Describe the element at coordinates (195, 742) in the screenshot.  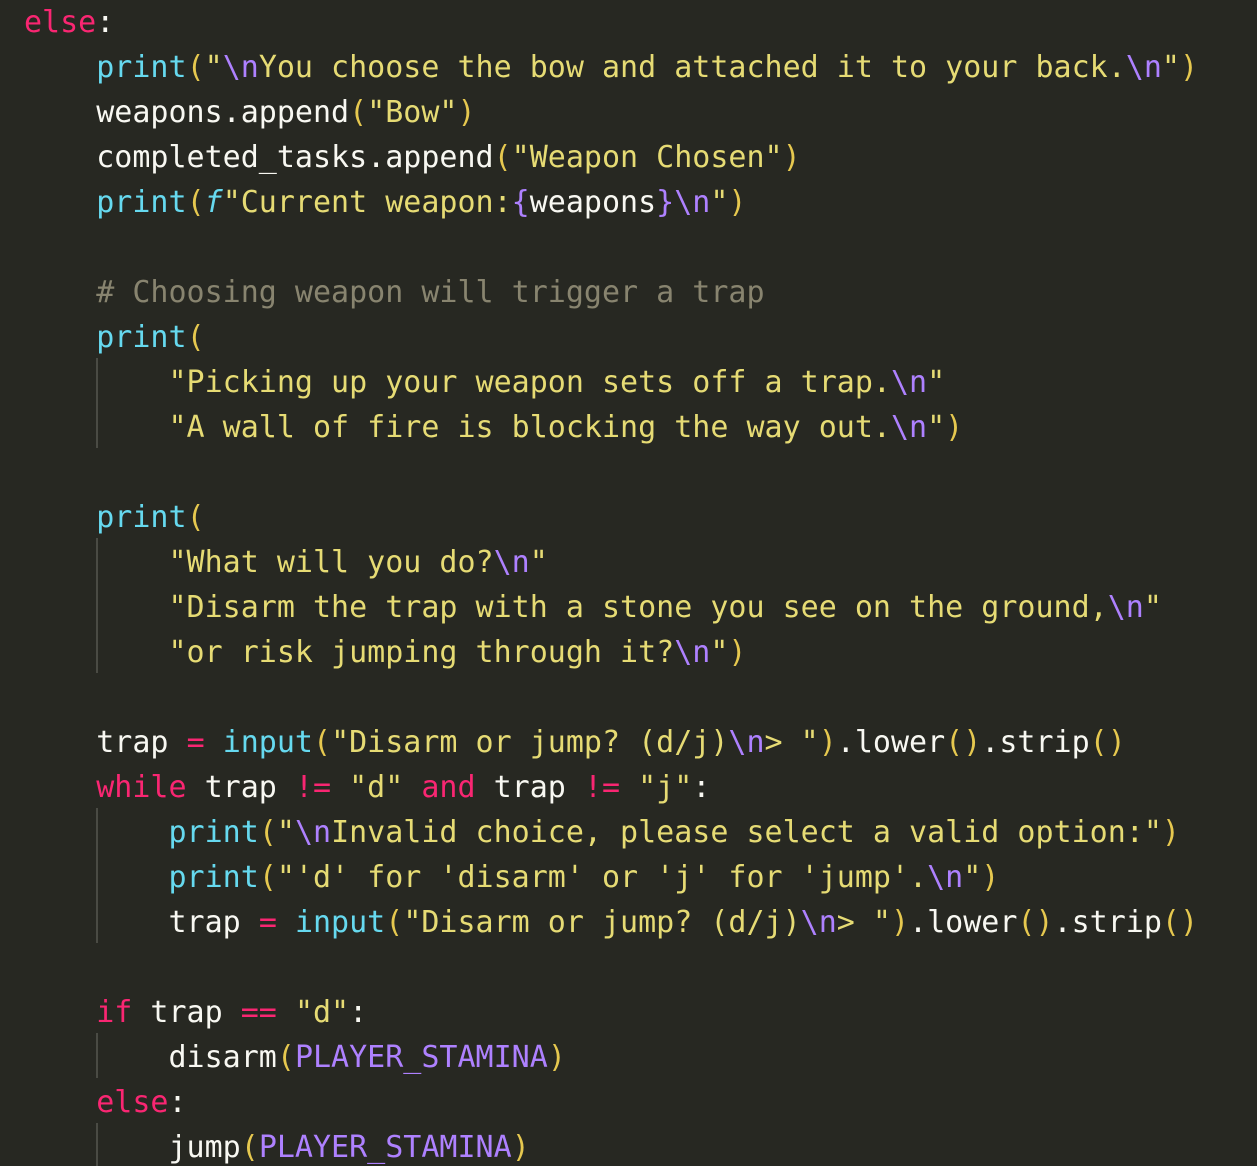
I see `code-token: =` at that location.